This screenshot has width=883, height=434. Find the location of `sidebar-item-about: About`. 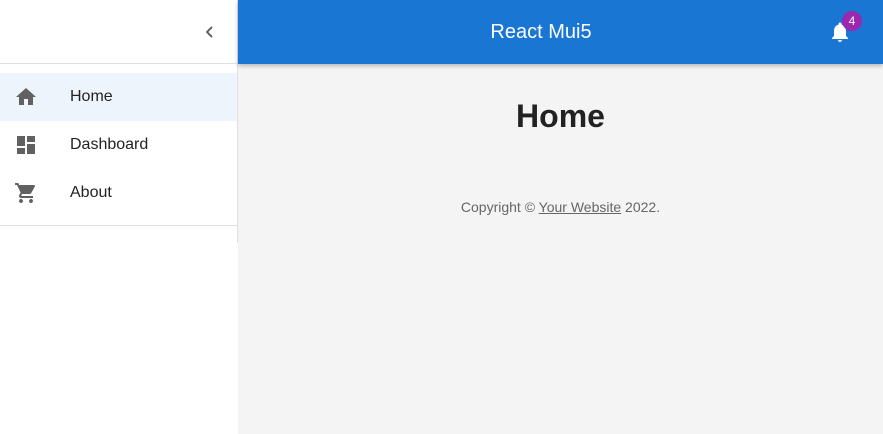

sidebar-item-about: About is located at coordinates (118, 193).